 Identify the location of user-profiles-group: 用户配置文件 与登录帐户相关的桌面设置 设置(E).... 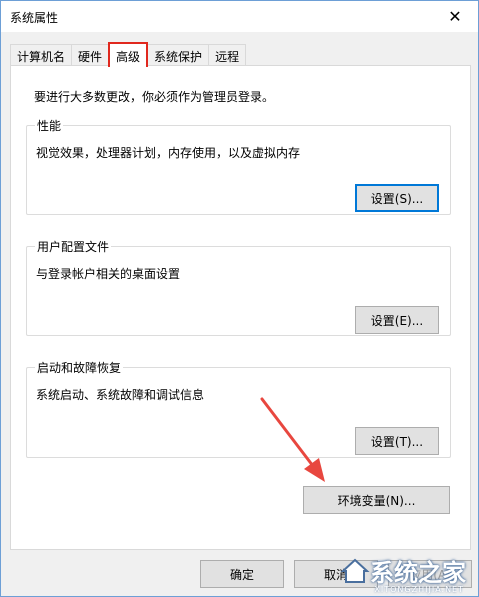
(238, 287).